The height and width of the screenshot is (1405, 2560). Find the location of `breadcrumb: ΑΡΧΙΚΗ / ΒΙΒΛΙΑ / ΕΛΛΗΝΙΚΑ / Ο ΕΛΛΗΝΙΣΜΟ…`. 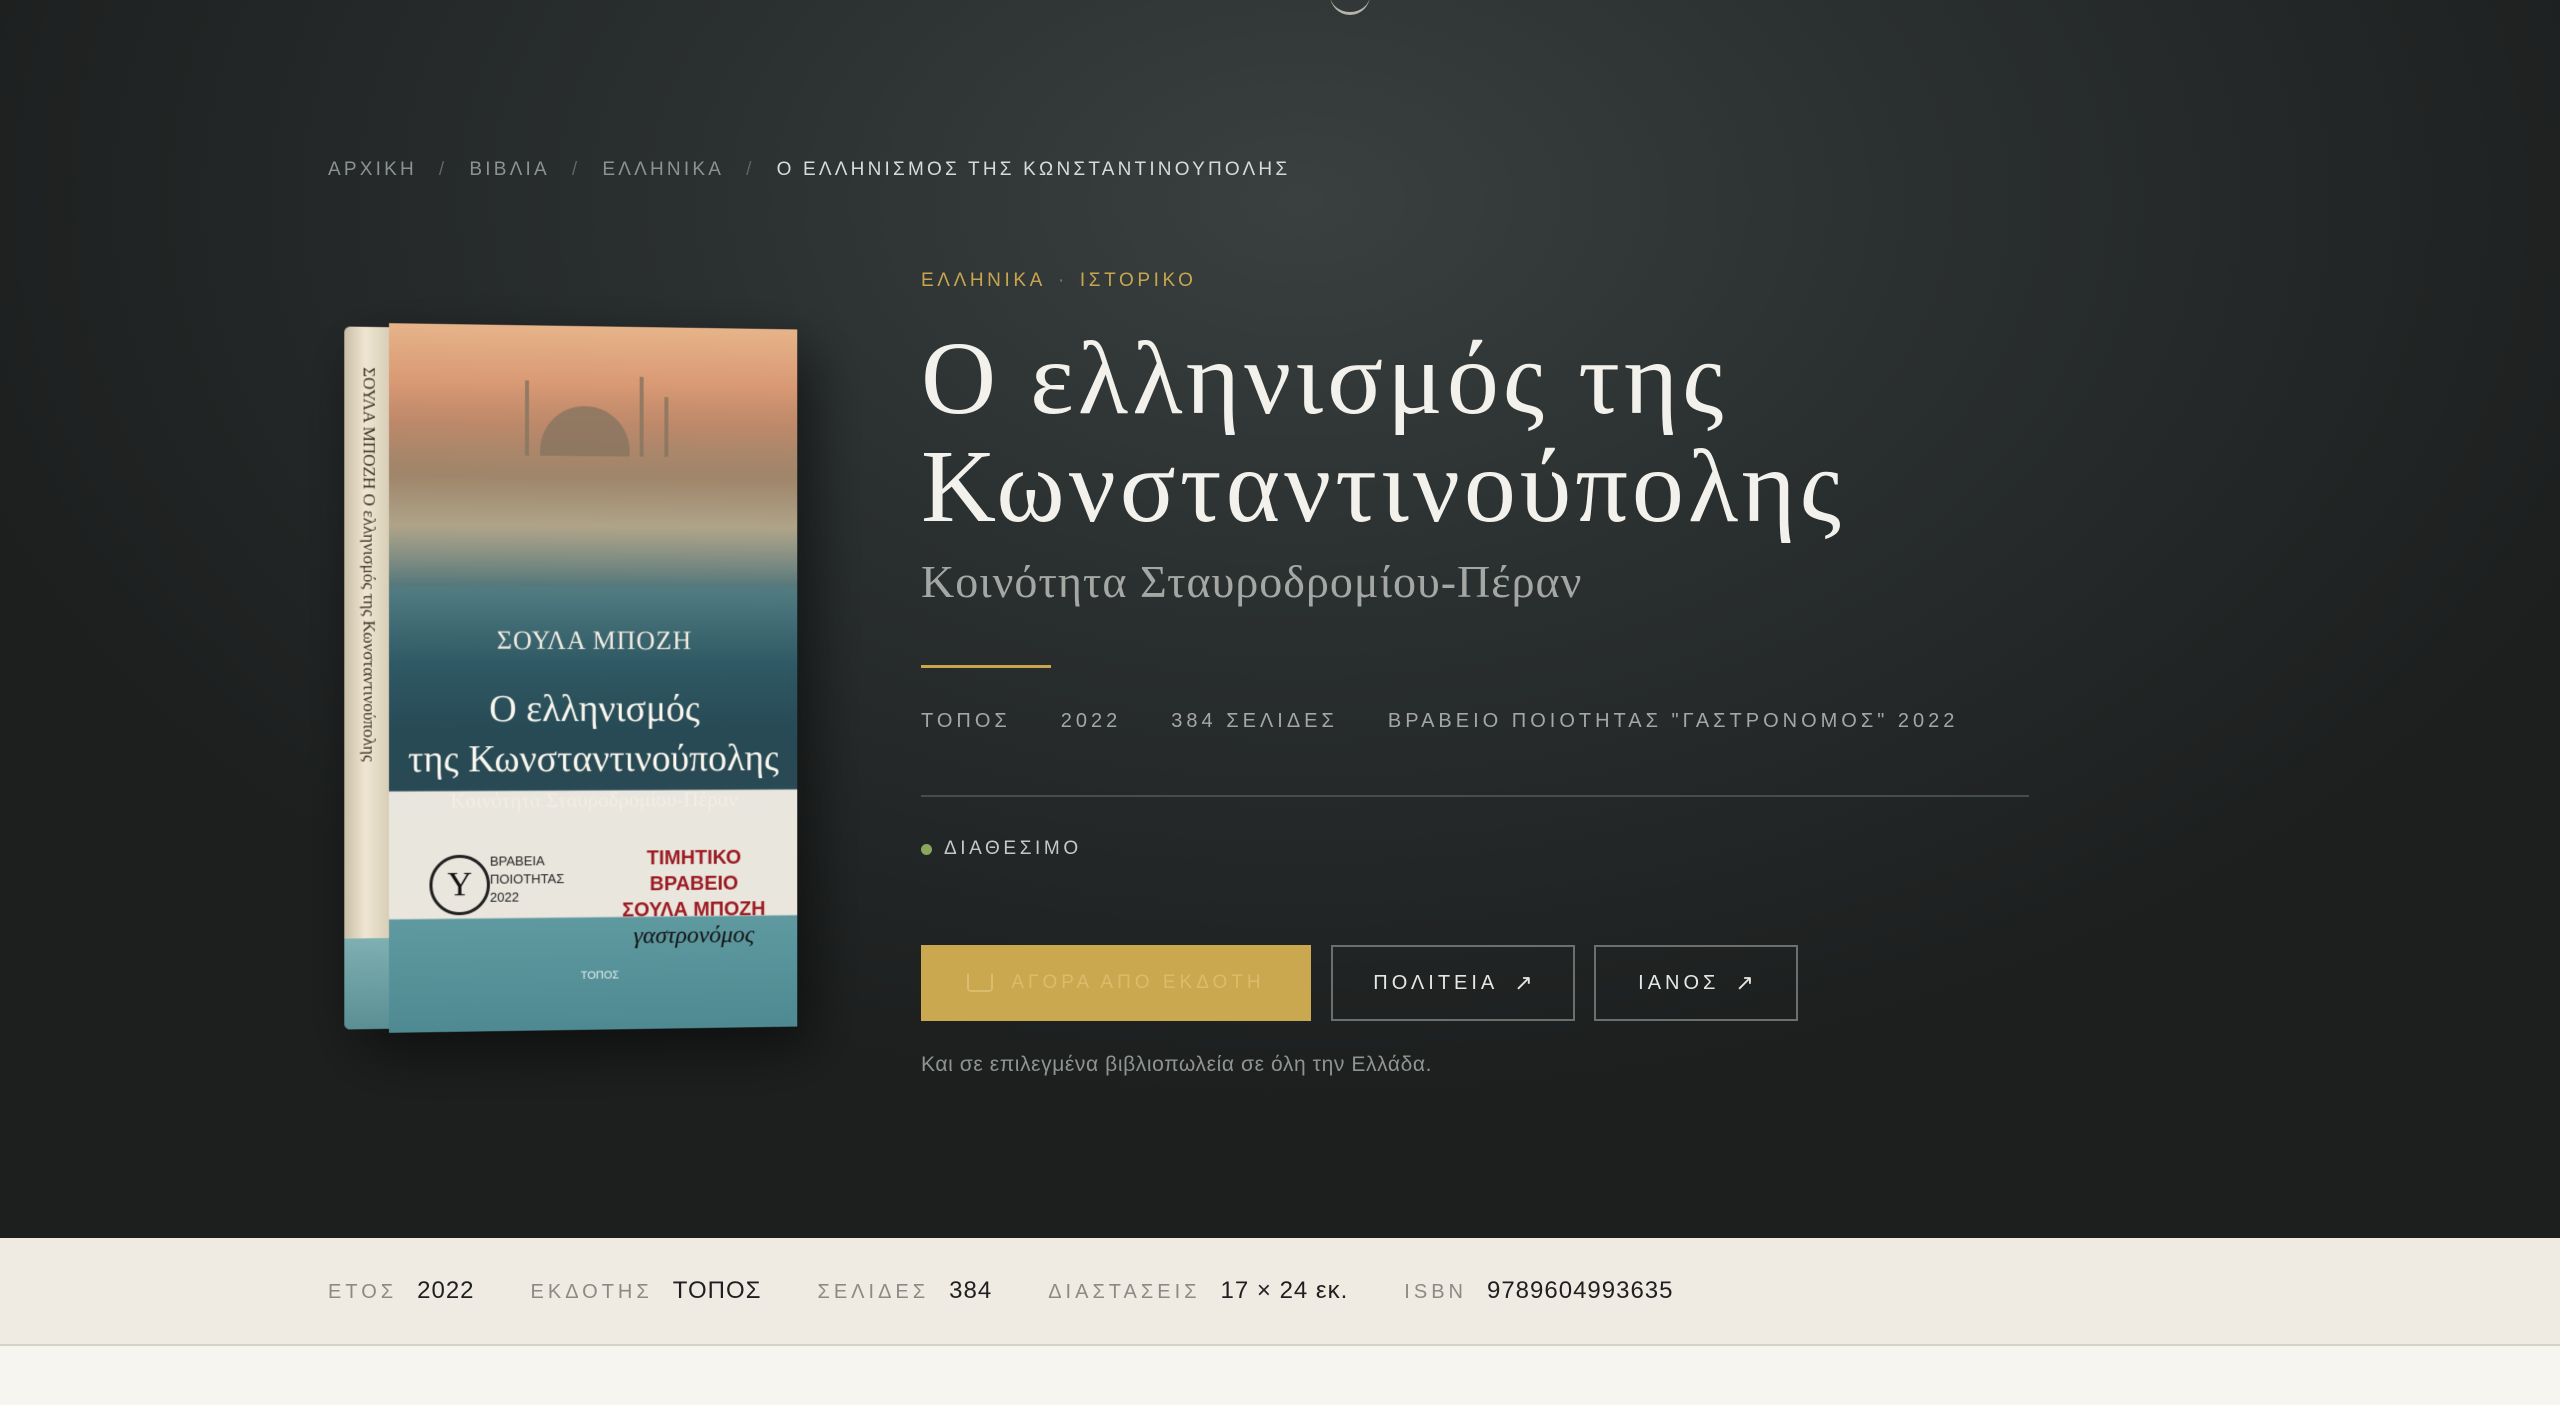

breadcrumb: ΑΡΧΙΚΗ / ΒΙΒΛΙΑ / ΕΛΛΗΝΙΚΑ / Ο ΕΛΛΗΝΙΣΜΟ… is located at coordinates (809, 170).